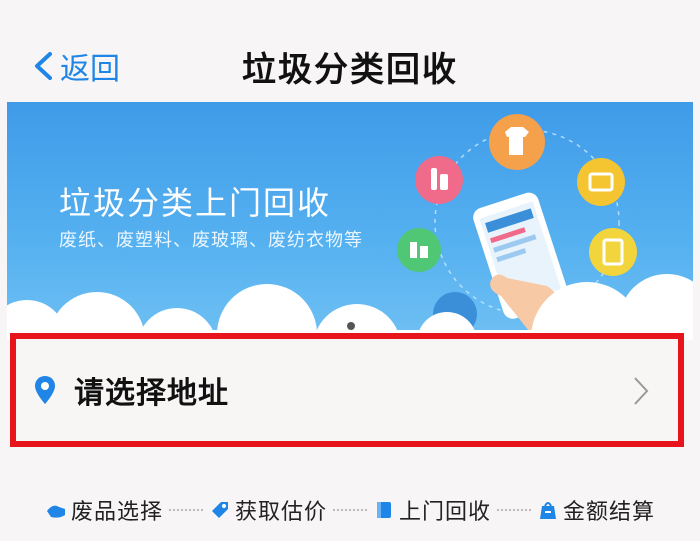 The height and width of the screenshot is (541, 700). I want to click on banner-subtitle: 废纸、废塑料、废玻璃、废纺衣物等, so click(211, 240).